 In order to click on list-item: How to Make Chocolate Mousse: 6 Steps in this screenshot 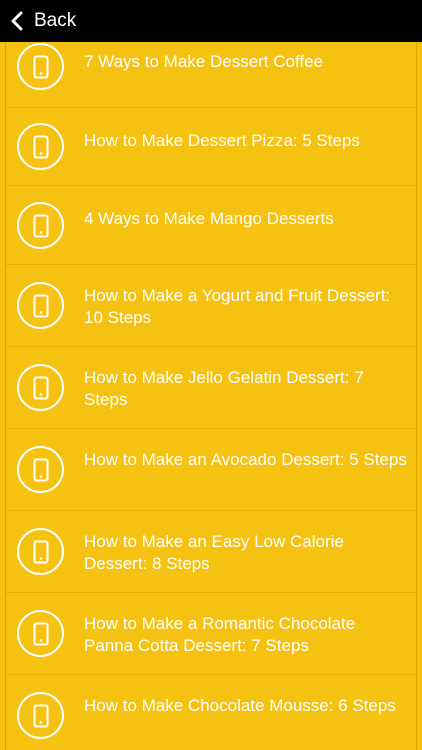, I will do `click(211, 712)`.